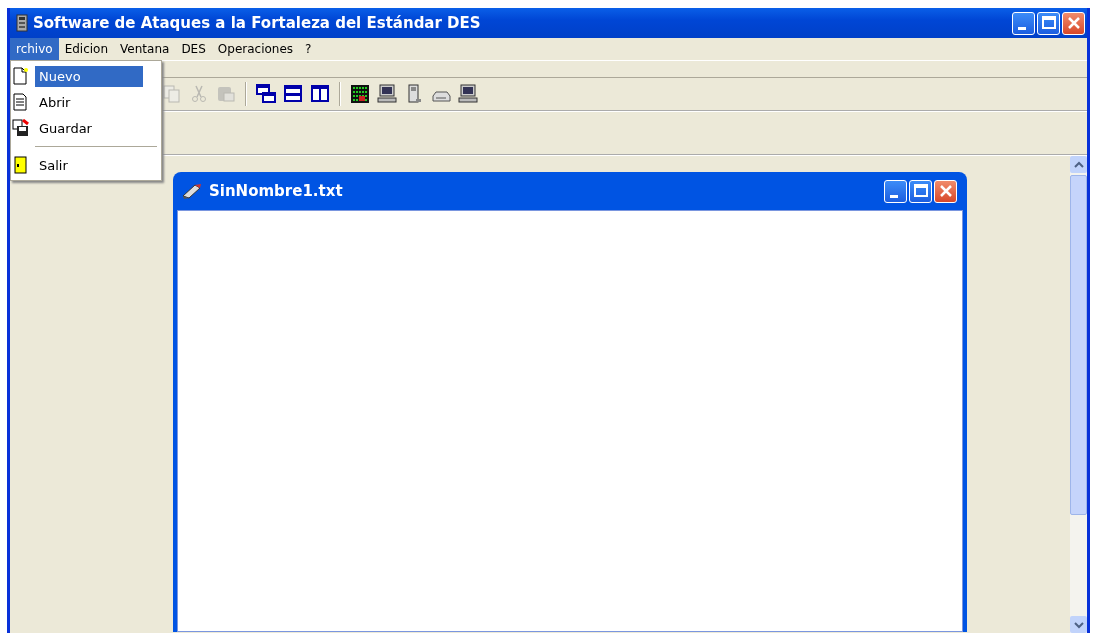  I want to click on menu-item: Salir, so click(86, 165).